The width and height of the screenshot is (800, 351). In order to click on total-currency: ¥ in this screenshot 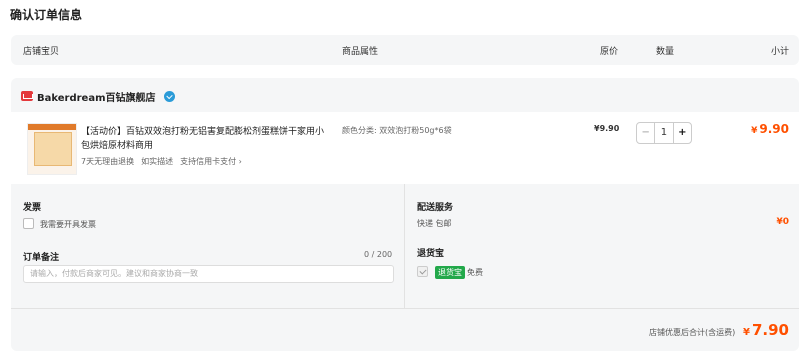, I will do `click(746, 332)`.